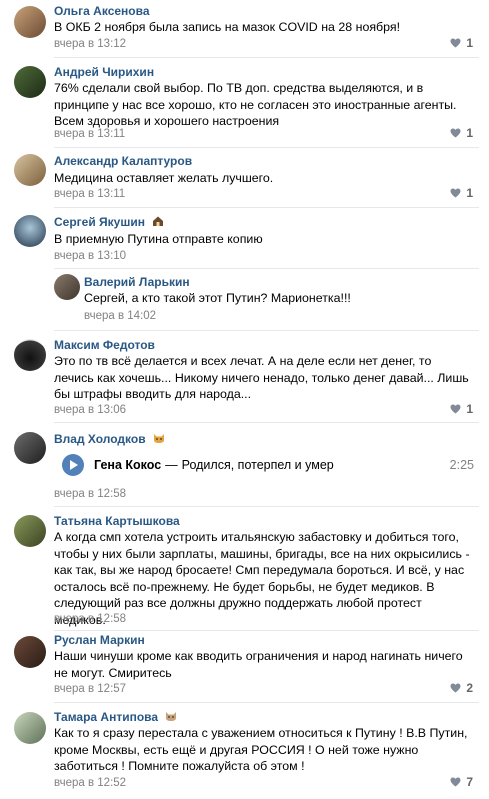 Image resolution: width=489 pixels, height=799 pixels. Describe the element at coordinates (90, 410) in the screenshot. I see `comment-date: вчера в 13:06` at that location.